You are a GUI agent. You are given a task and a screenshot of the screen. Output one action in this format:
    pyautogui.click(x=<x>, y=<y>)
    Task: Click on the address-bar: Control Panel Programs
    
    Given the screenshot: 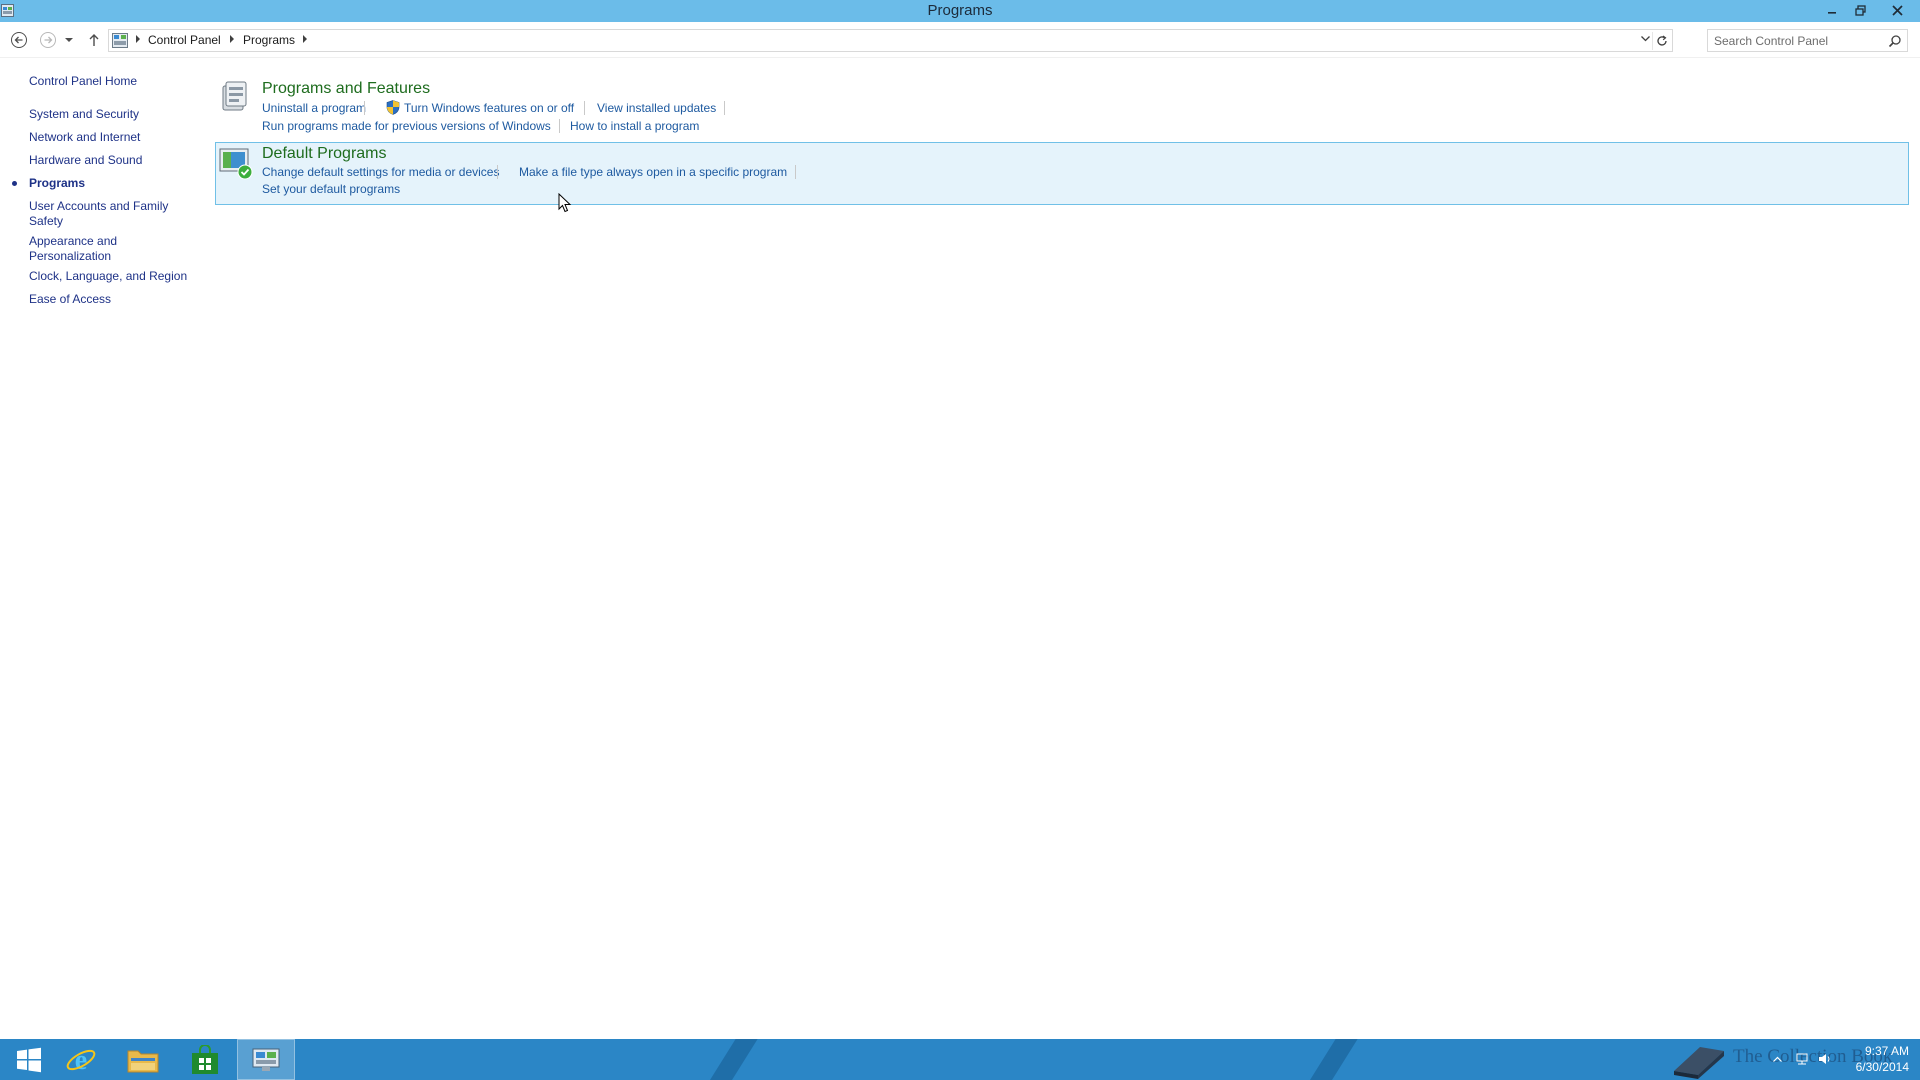 What is the action you would take?
    pyautogui.click(x=890, y=40)
    